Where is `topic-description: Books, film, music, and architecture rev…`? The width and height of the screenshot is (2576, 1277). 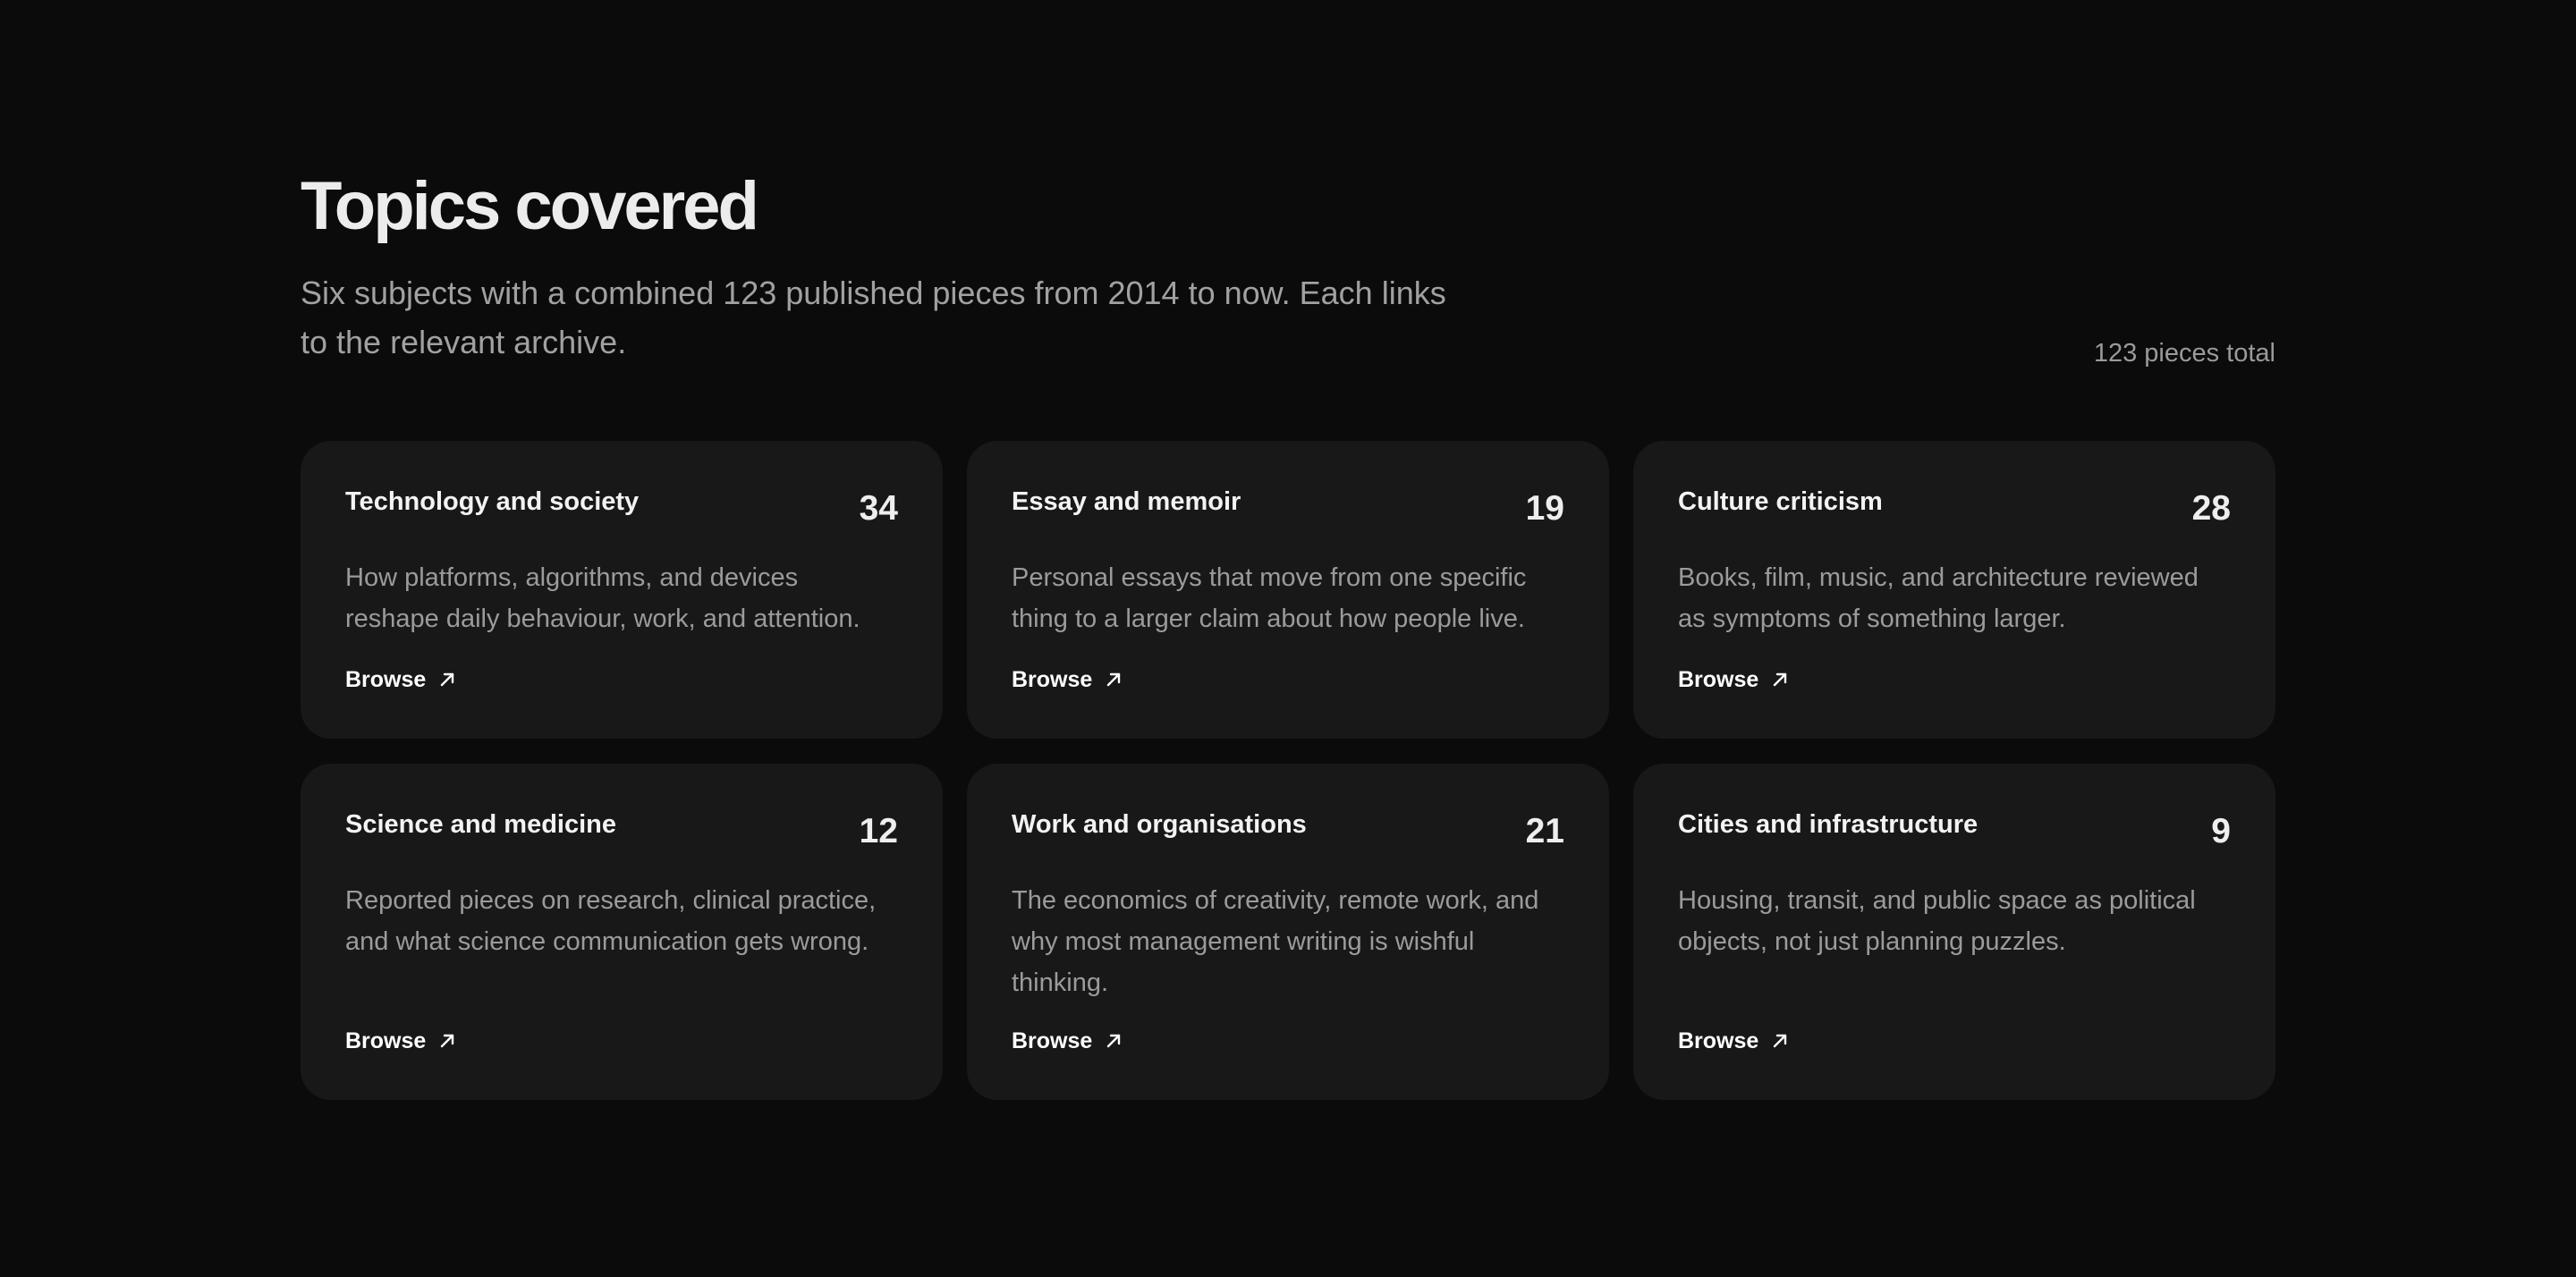 topic-description: Books, film, music, and architecture rev… is located at coordinates (1938, 598).